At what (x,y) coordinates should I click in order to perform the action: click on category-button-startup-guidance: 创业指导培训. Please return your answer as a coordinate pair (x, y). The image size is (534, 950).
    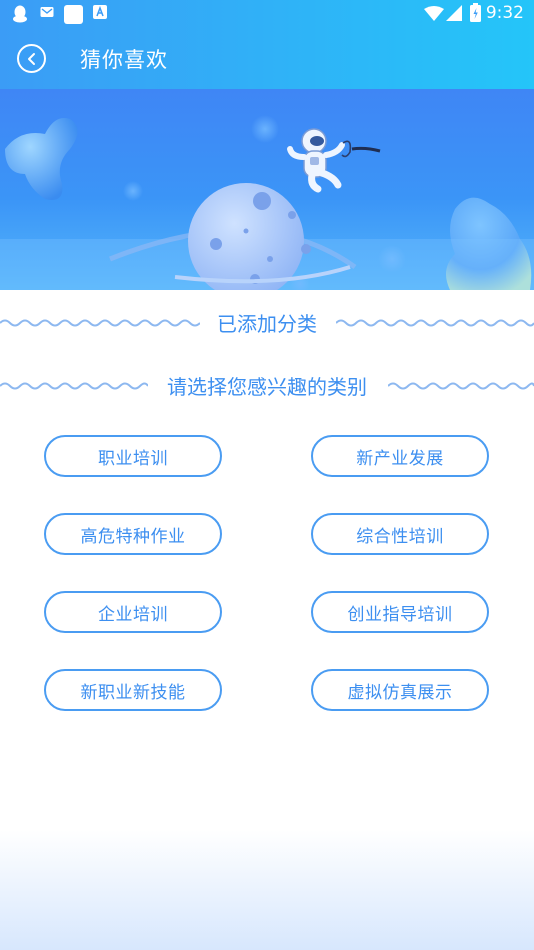
    Looking at the image, I should click on (400, 612).